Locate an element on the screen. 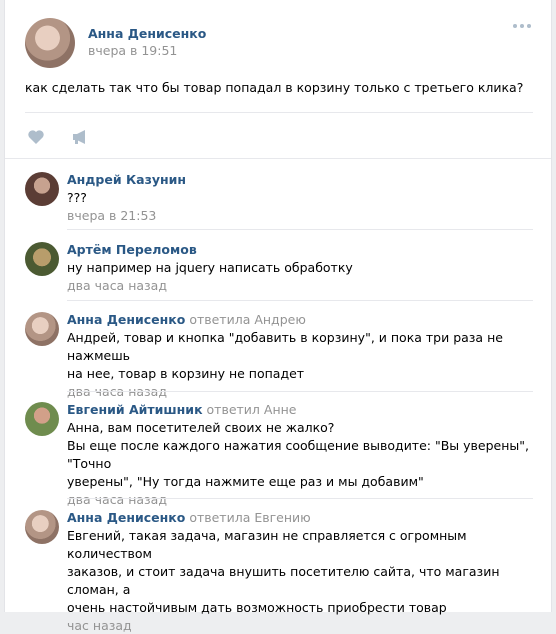  comment-text-line: ??? is located at coordinates (77, 197).